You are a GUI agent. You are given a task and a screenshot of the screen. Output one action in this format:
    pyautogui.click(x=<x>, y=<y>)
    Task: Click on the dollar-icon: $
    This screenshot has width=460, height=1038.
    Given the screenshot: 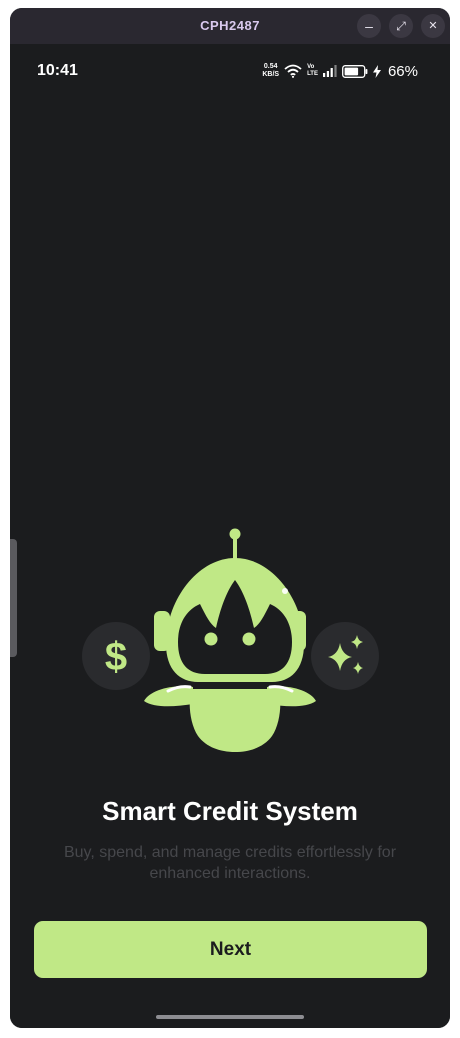 What is the action you would take?
    pyautogui.click(x=116, y=656)
    